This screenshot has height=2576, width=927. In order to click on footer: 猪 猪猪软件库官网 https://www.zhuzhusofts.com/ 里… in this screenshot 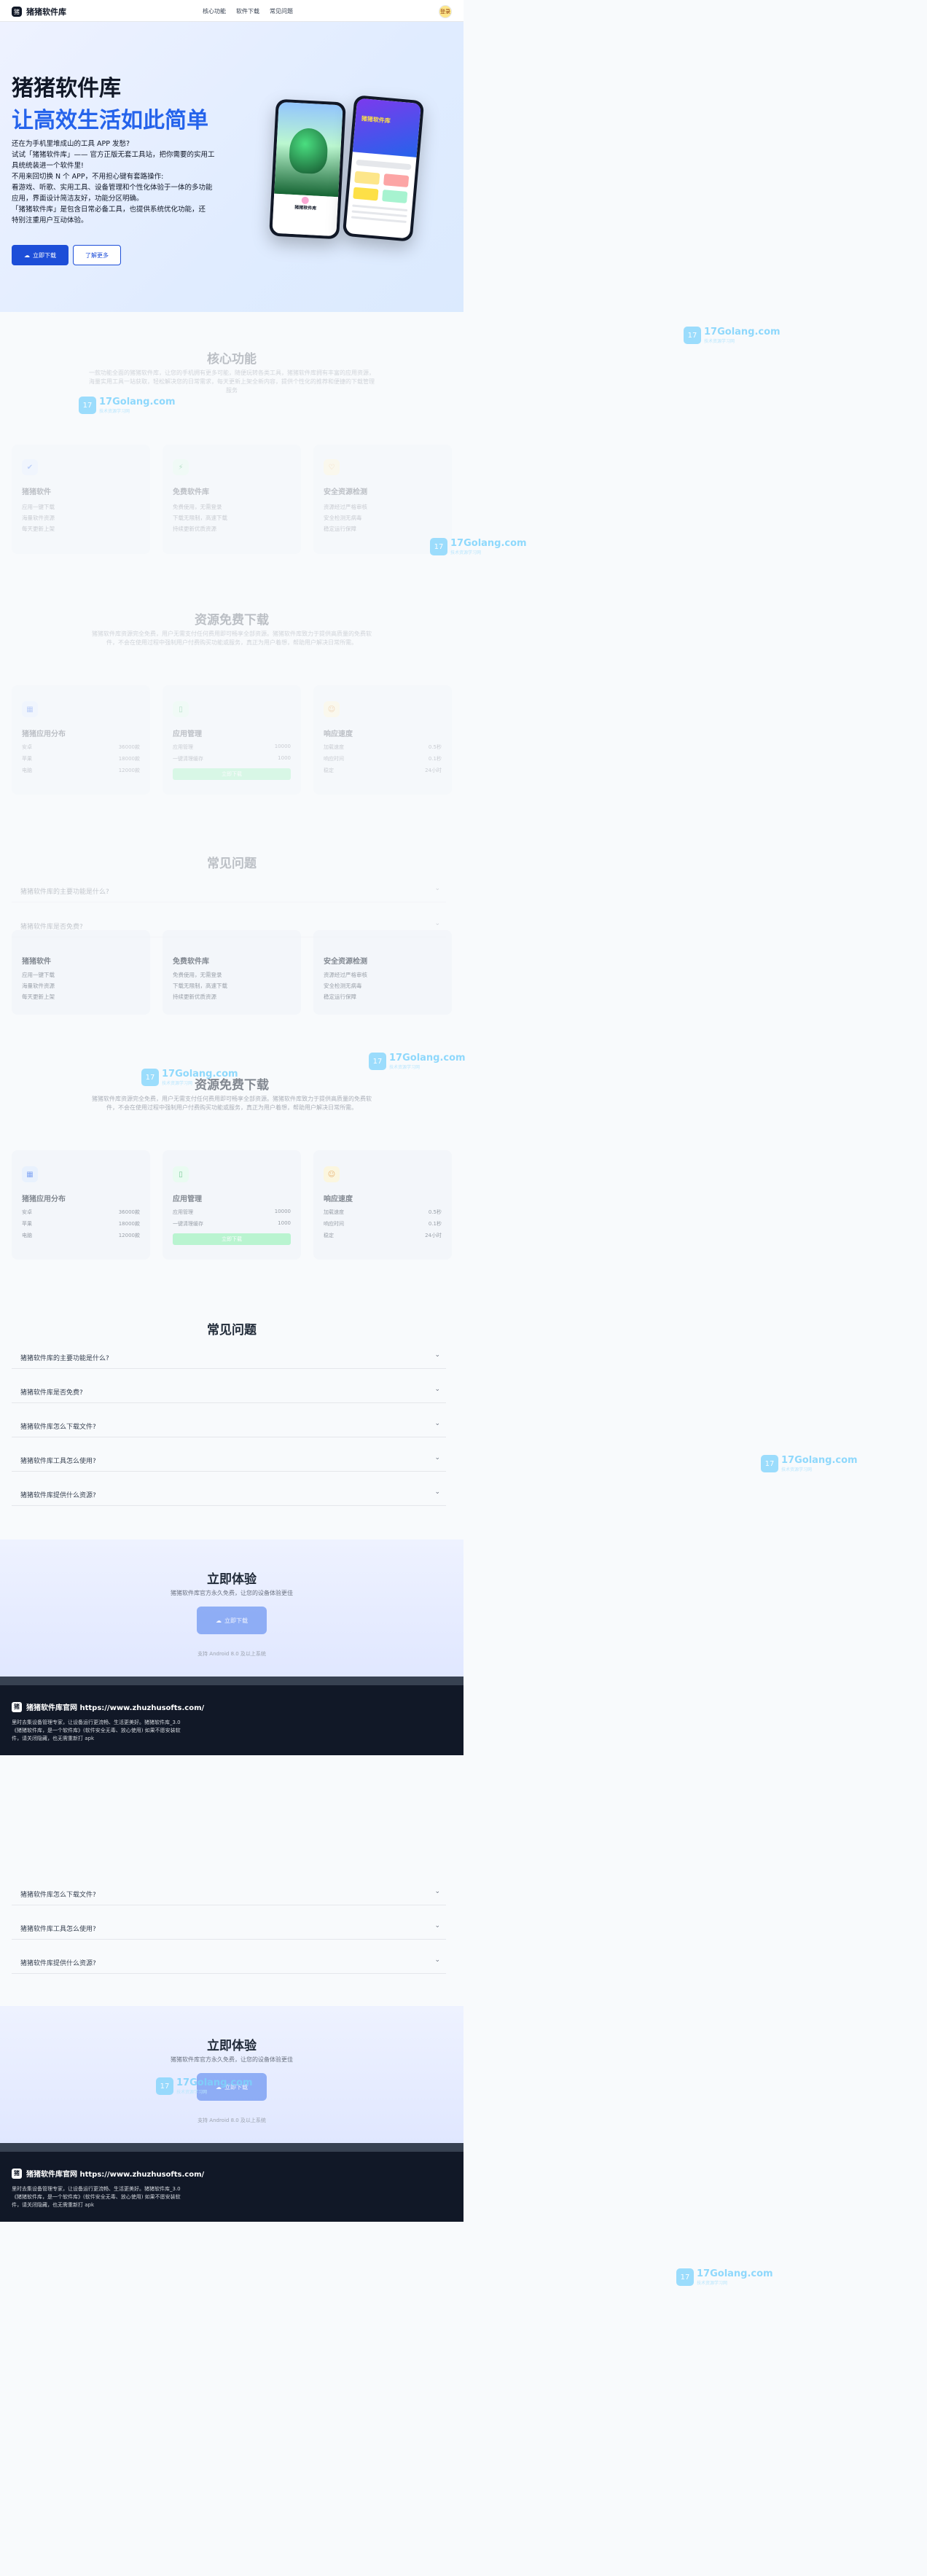, I will do `click(232, 1716)`.